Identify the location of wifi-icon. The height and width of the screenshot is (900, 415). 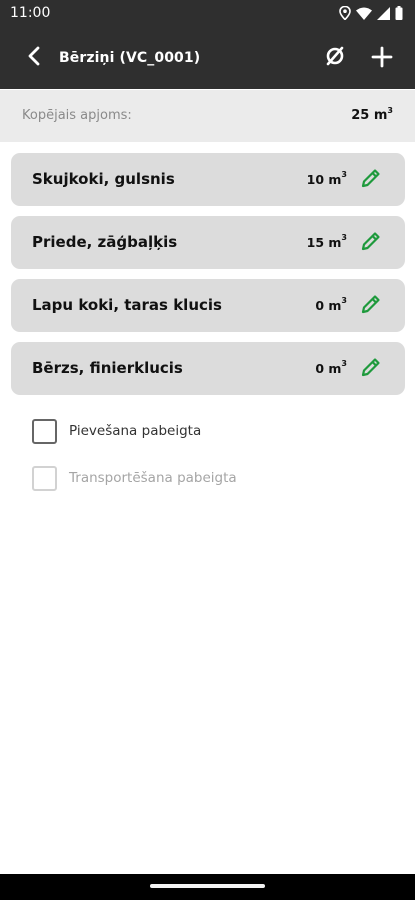
(364, 14).